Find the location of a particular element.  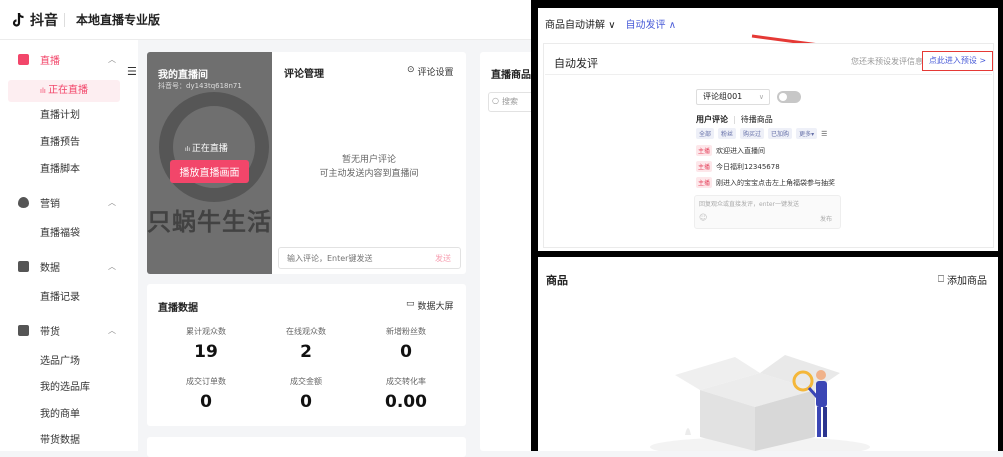

message-text: 刚进入的宝宝点击左上角福袋参与抽奖 is located at coordinates (776, 182).